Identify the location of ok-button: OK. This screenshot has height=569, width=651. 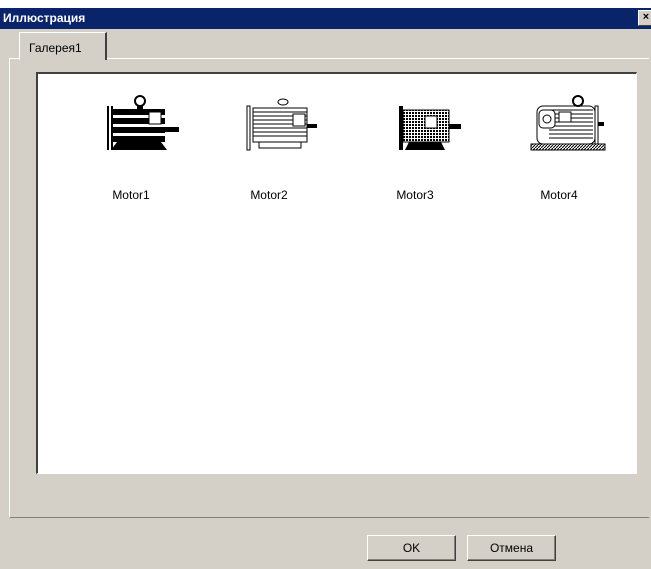
(411, 548).